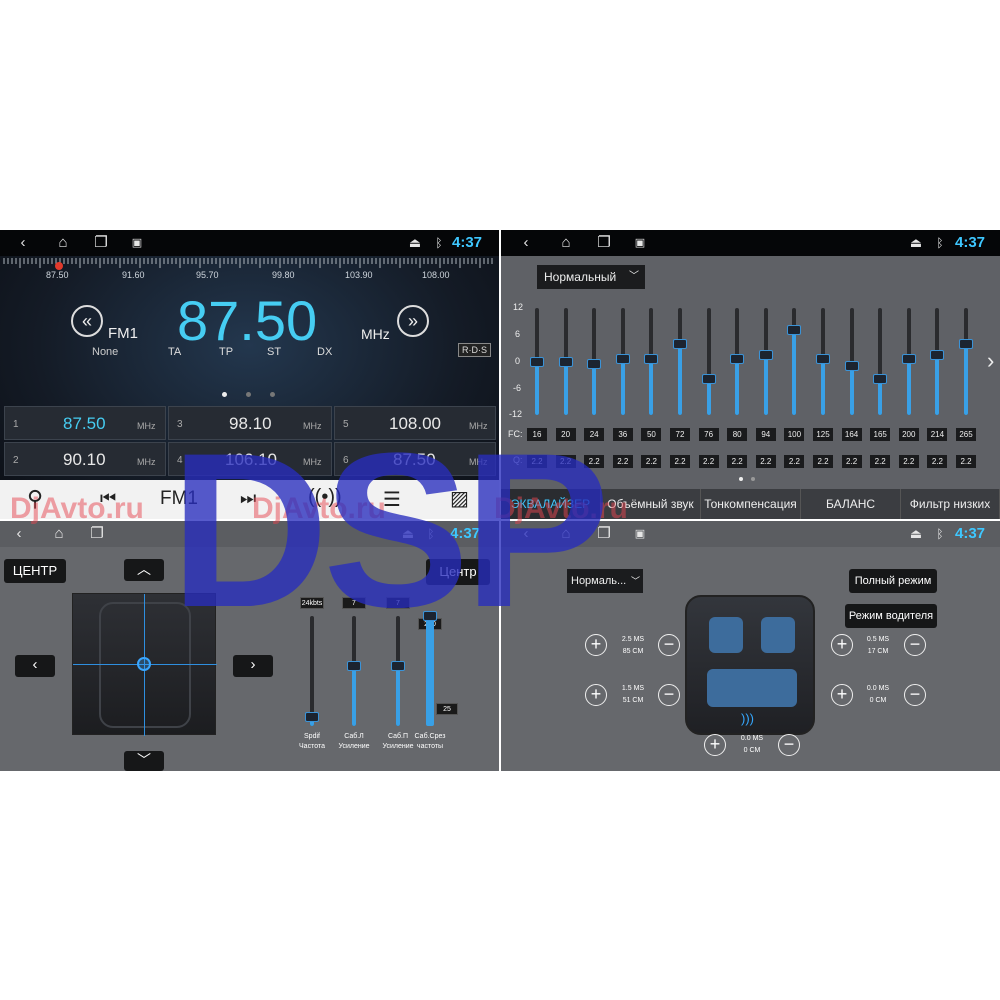 Image resolution: width=1000 pixels, height=1000 pixels. What do you see at coordinates (737, 434) in the screenshot?
I see `eq-fc-value: 80` at bounding box center [737, 434].